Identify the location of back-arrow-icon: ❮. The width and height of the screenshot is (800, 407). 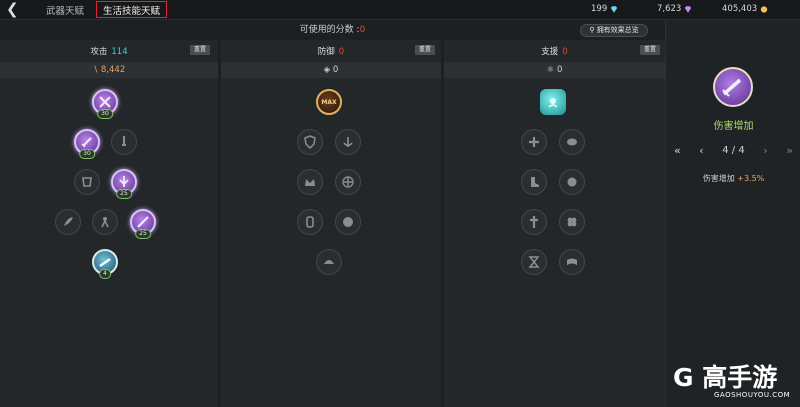
(14, 9).